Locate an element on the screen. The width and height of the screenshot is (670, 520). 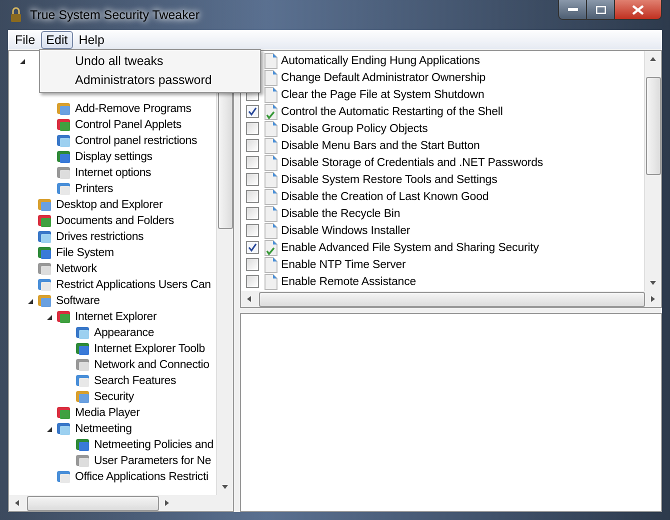
tree-item: Restrict Applications Users Can is located at coordinates (133, 285).